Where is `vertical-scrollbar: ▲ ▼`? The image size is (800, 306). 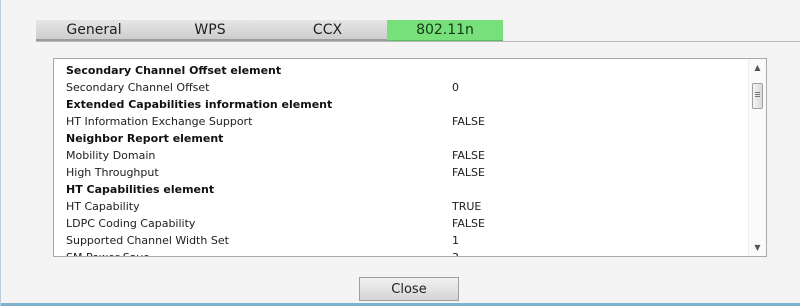 vertical-scrollbar: ▲ ▼ is located at coordinates (757, 157).